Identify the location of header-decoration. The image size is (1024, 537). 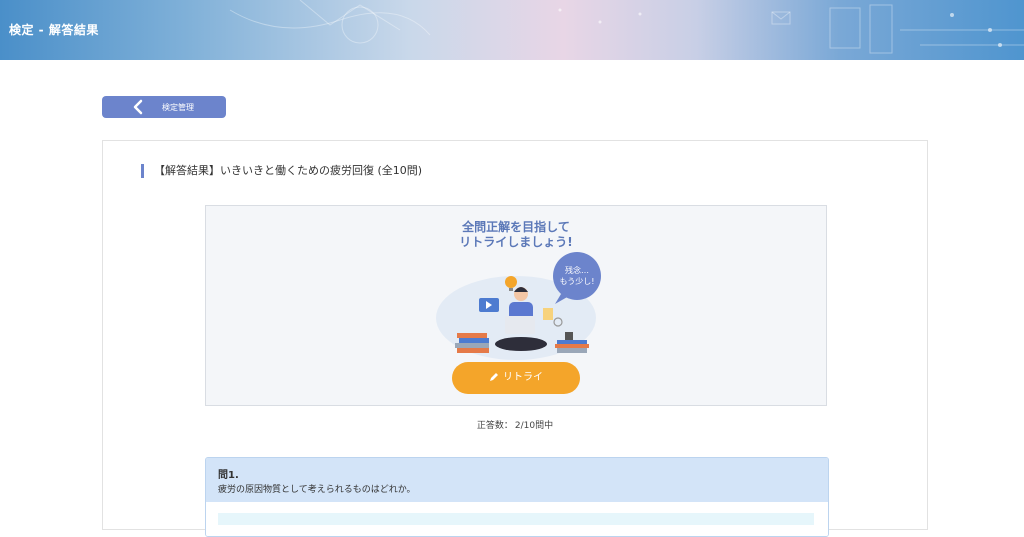
(626, 27).